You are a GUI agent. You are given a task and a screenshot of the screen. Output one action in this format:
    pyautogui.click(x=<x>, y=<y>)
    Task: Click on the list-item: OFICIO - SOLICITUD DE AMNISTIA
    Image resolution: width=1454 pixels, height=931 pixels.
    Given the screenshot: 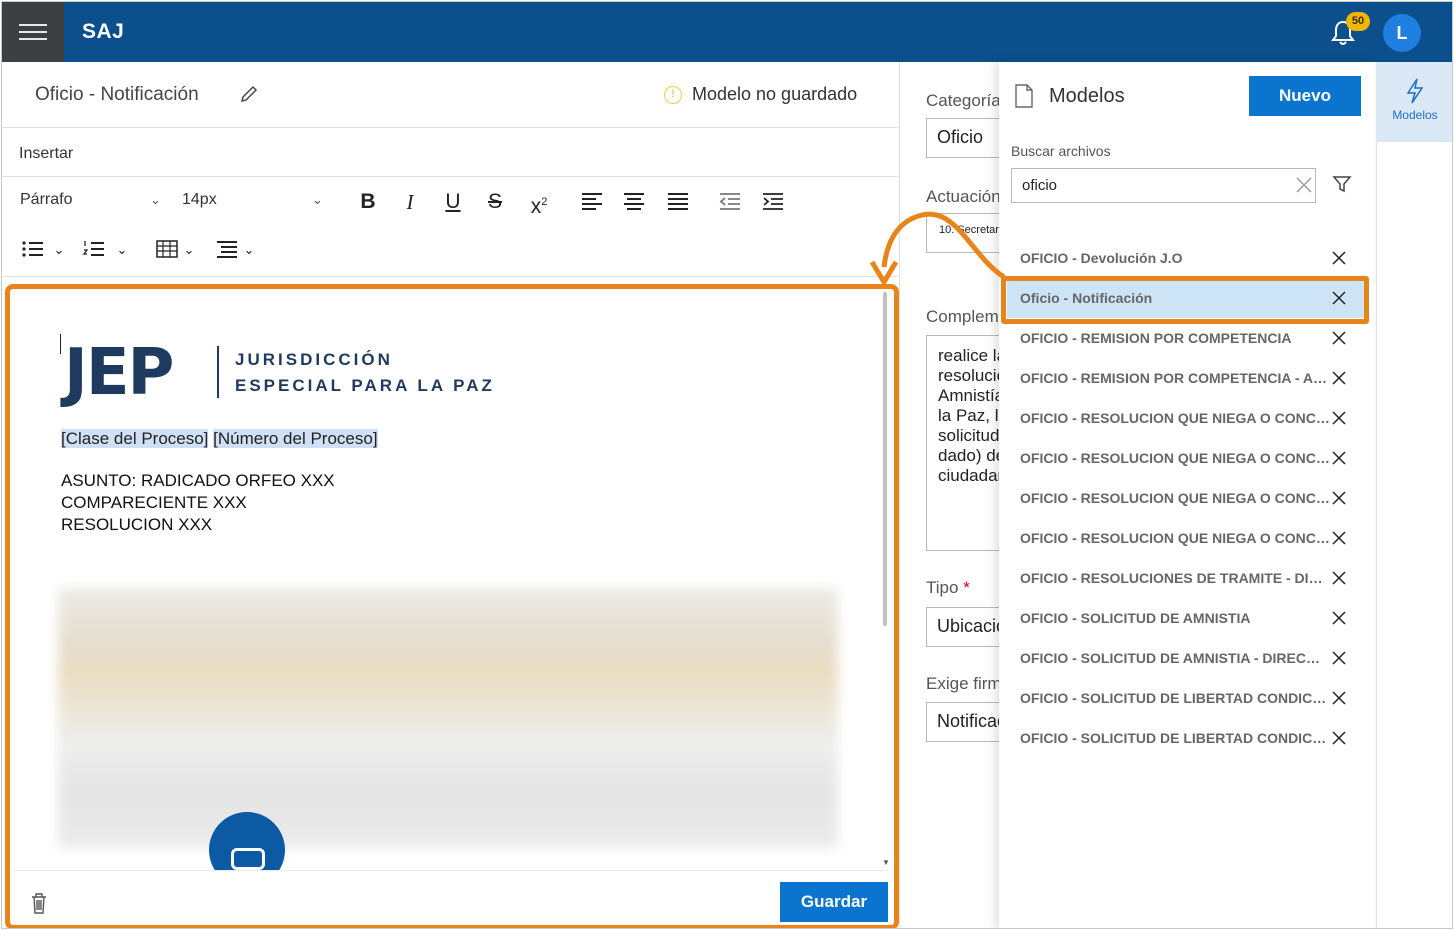 What is the action you would take?
    pyautogui.click(x=1187, y=618)
    